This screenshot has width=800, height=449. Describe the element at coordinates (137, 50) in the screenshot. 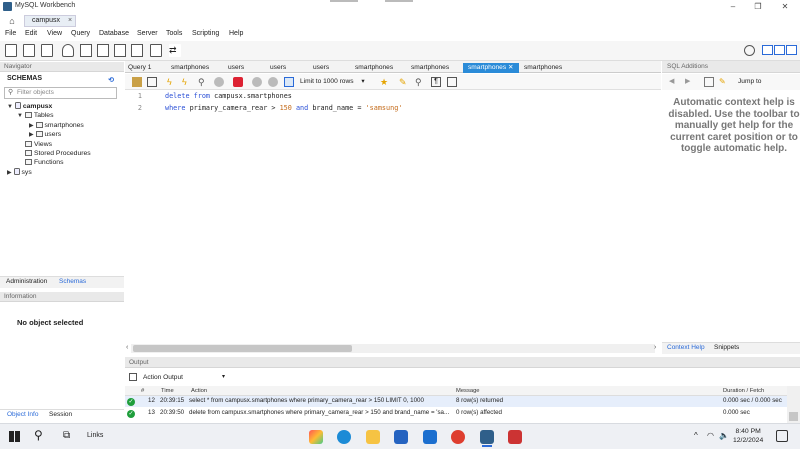

I see `create-function-icon` at that location.